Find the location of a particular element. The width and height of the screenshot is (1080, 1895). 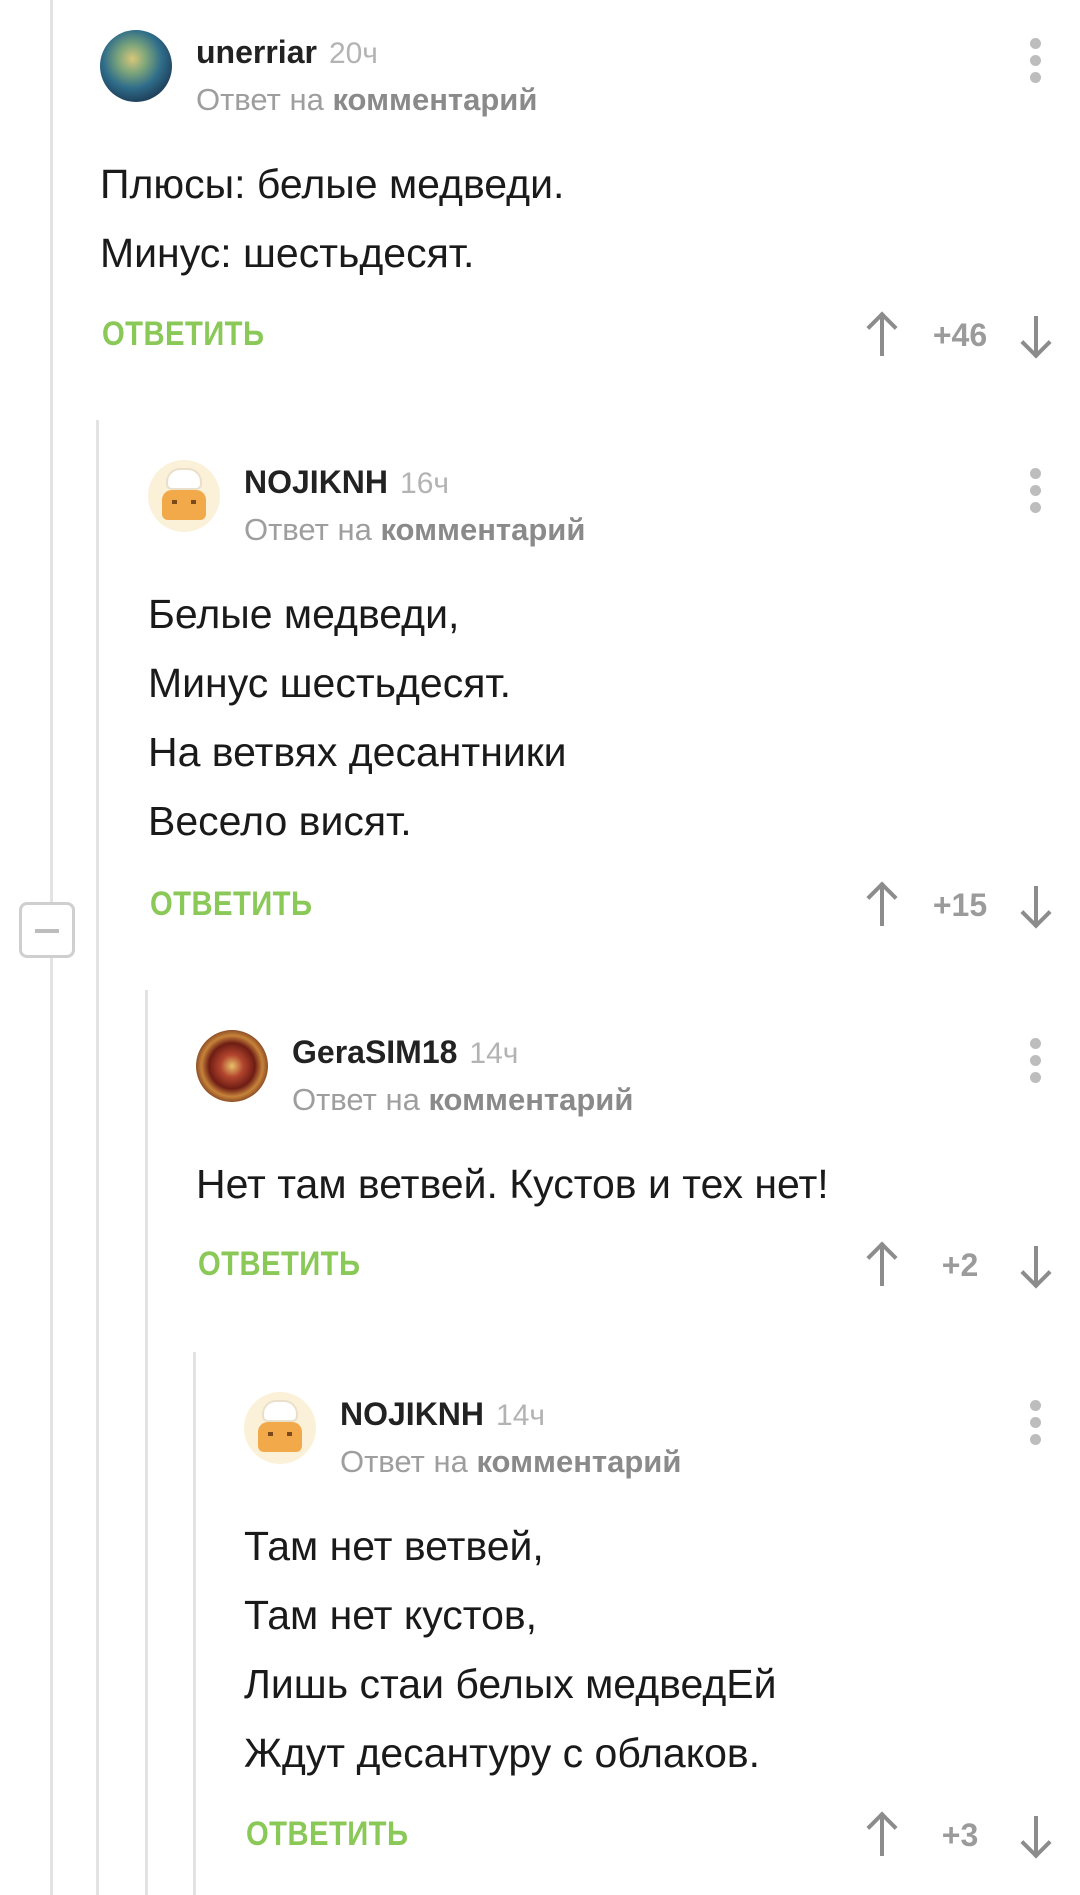

vote-controls: +2 is located at coordinates (959, 1265).